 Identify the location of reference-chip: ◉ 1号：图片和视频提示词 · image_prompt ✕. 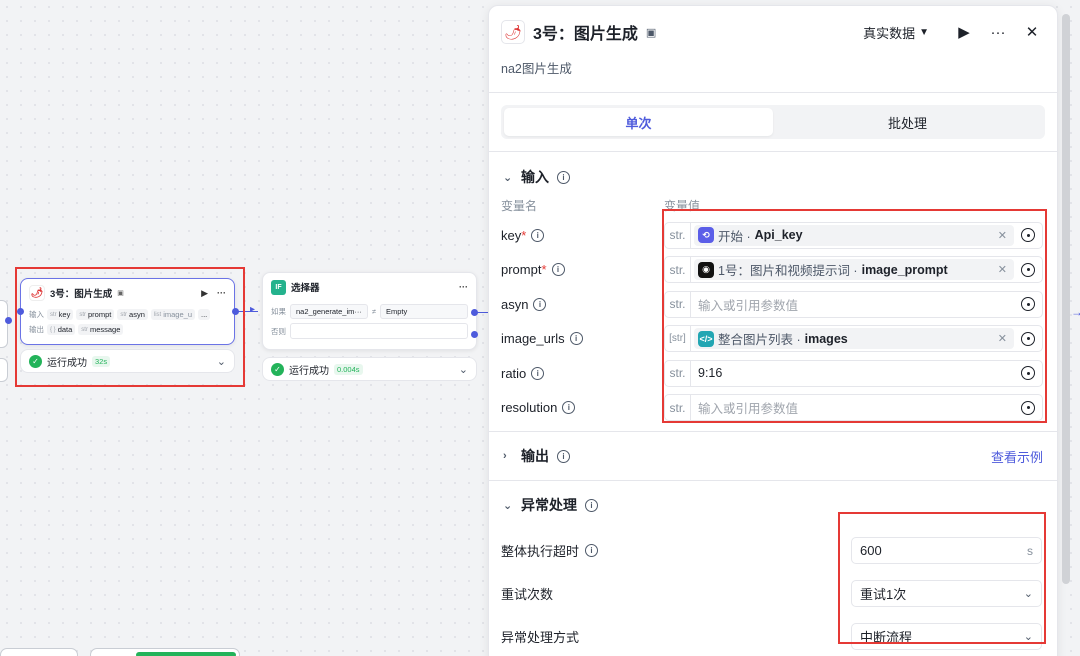
(854, 270).